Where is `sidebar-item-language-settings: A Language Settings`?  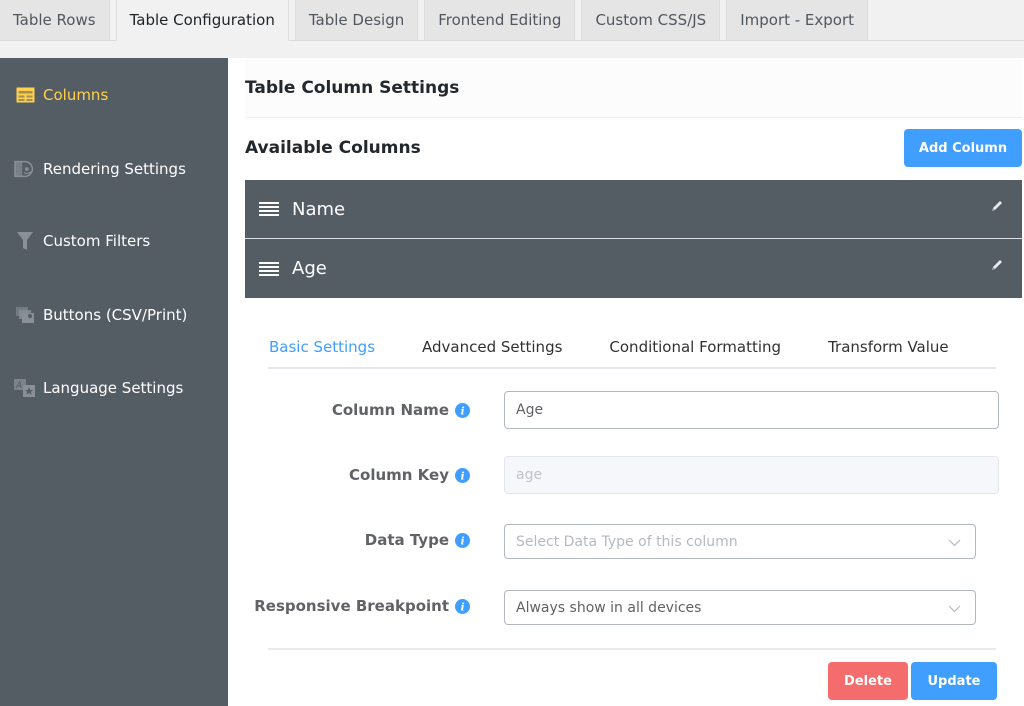 sidebar-item-language-settings: A Language Settings is located at coordinates (98, 388).